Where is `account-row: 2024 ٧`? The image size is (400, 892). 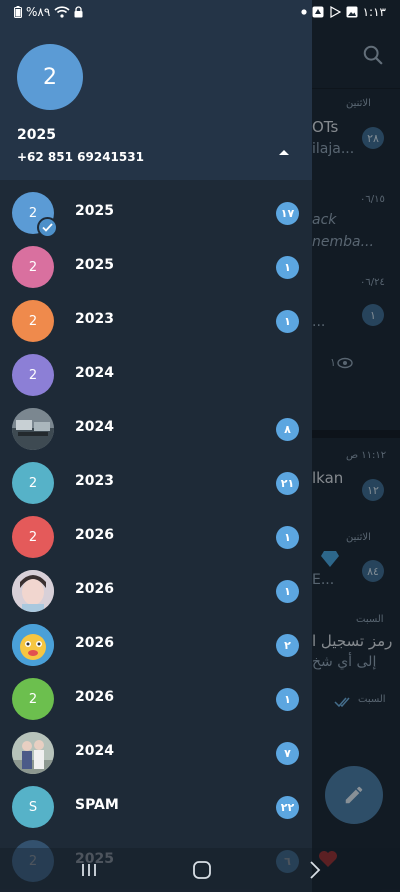
account-row: 2024 ٧ is located at coordinates (156, 754).